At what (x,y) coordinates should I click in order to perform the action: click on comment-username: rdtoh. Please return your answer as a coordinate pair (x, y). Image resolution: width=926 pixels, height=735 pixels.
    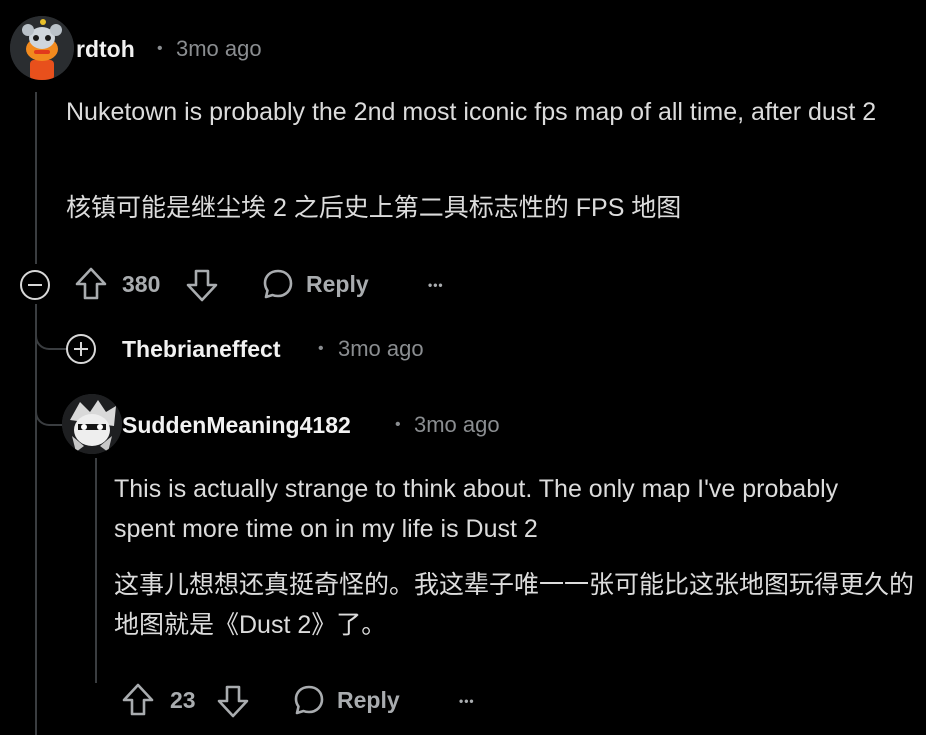
    Looking at the image, I should click on (105, 49).